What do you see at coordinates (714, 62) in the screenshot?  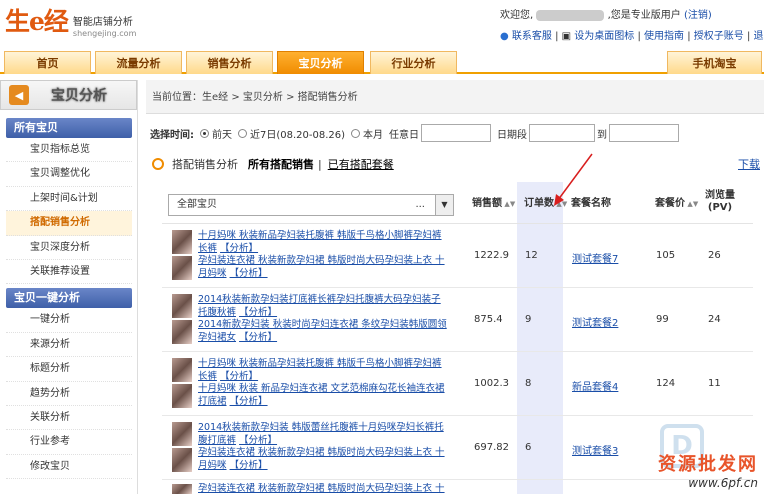 I see `tab-mobile-taobao: 手机淘宝` at bounding box center [714, 62].